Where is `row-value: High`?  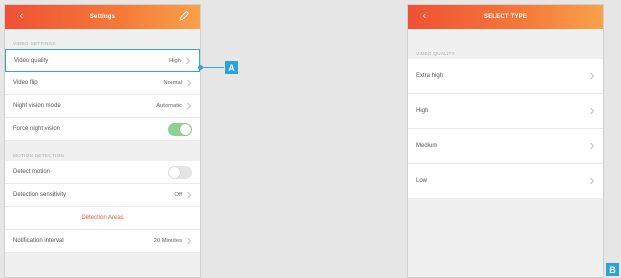
row-value: High is located at coordinates (175, 60).